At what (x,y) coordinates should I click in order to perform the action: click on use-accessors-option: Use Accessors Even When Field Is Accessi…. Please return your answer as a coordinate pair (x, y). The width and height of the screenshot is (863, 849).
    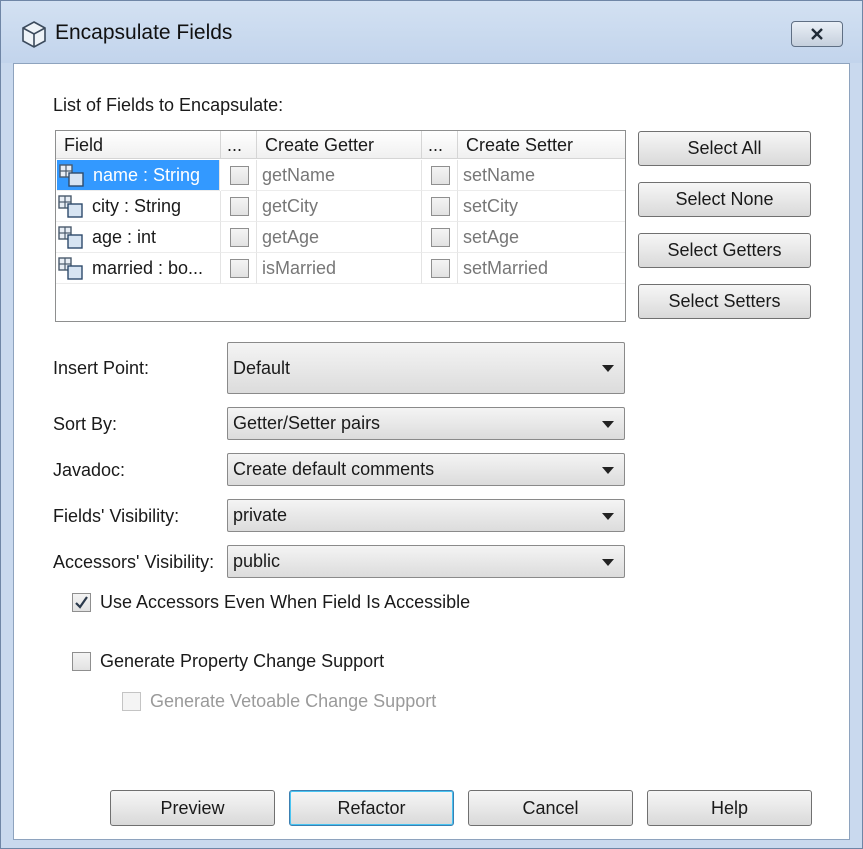
    Looking at the image, I should click on (312, 604).